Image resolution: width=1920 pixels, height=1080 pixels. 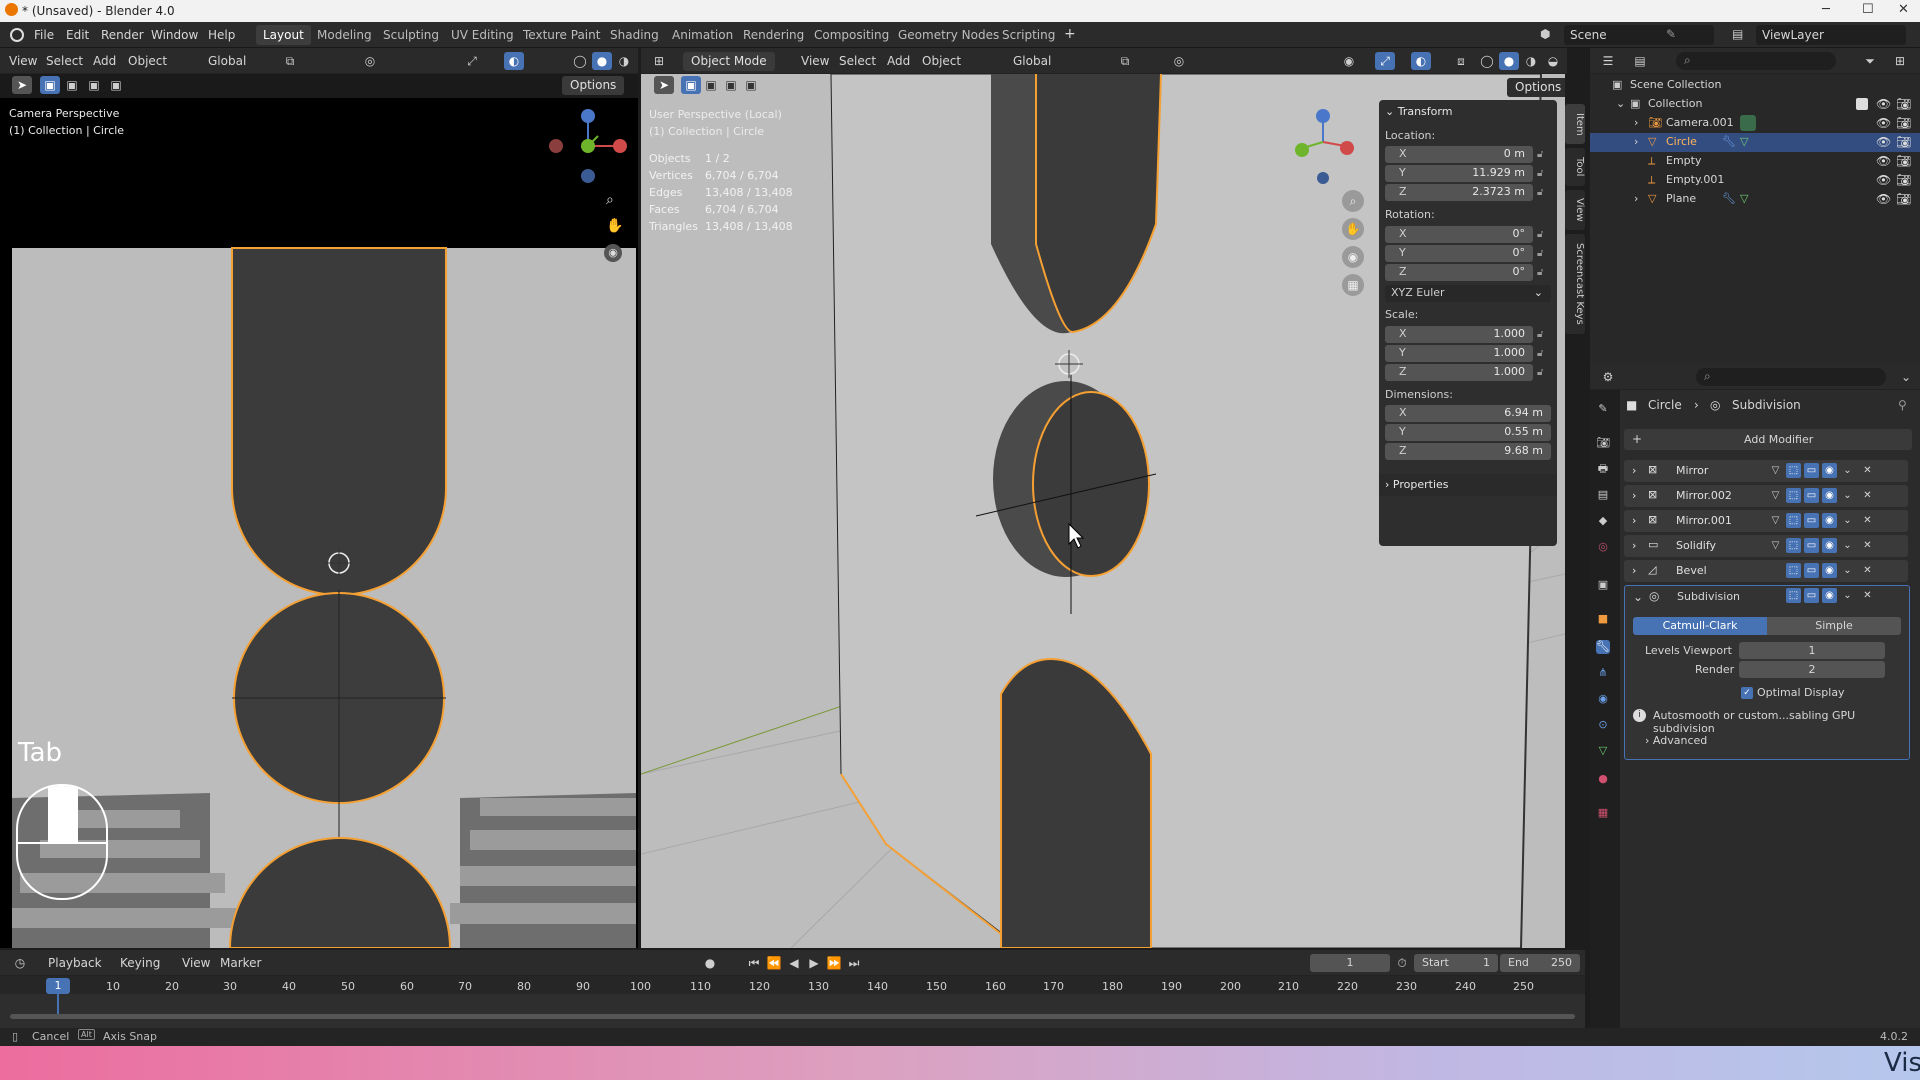 What do you see at coordinates (1608, 377) in the screenshot?
I see `properties-editor-type-icon: ⚙` at bounding box center [1608, 377].